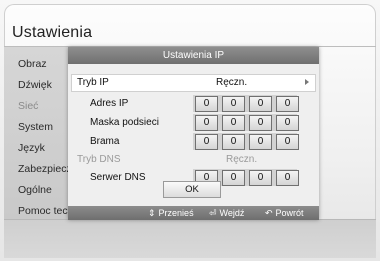 The image size is (380, 261). I want to click on dns-server-octet-2: 0, so click(233, 178).